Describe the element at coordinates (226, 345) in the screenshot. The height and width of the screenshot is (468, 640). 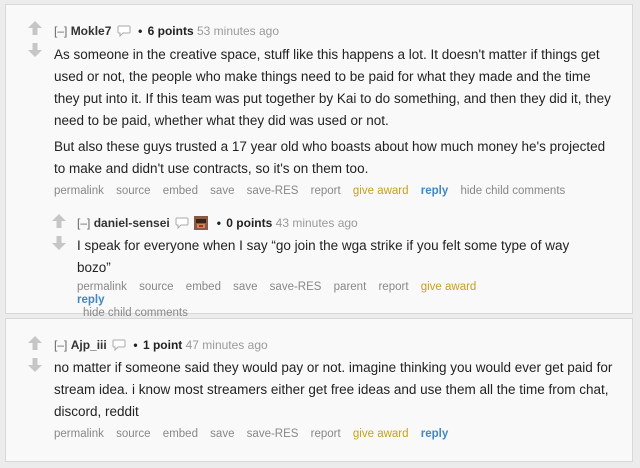
I see `comment-timestamp: 47 minutes ago` at that location.